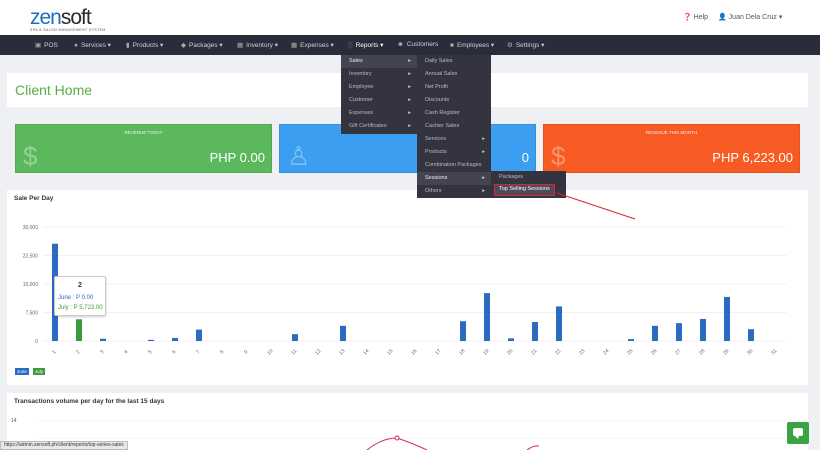  I want to click on nav-products: ▮ Products ▾, so click(144, 45).